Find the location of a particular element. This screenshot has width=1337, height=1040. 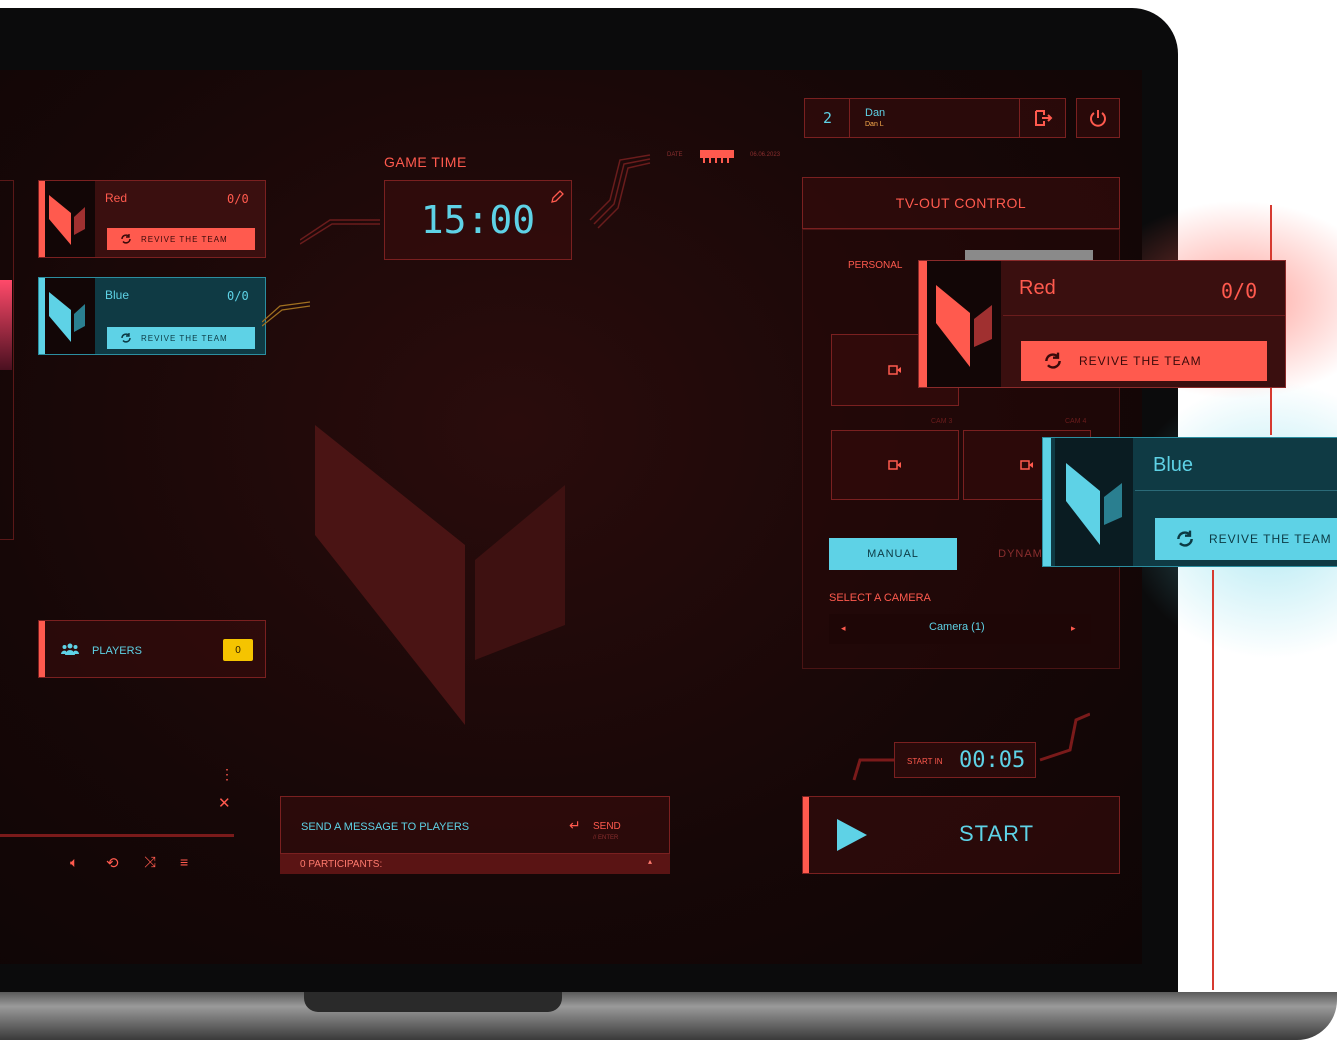

user-count: 2 is located at coordinates (828, 118).